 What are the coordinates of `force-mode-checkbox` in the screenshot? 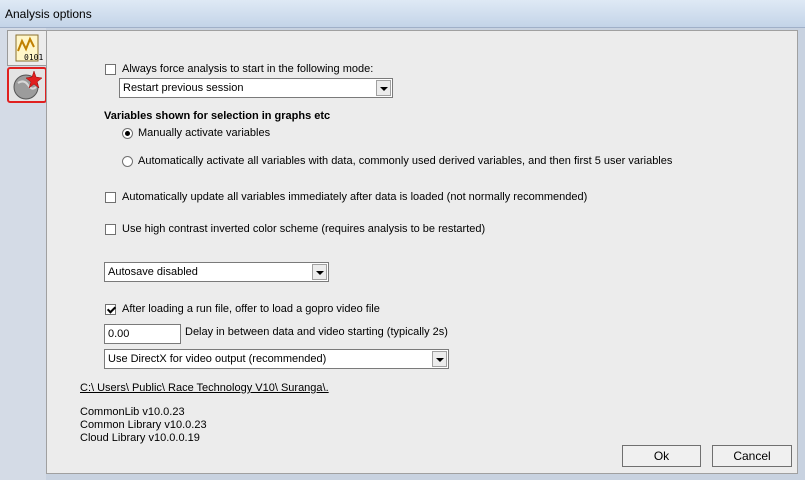 It's located at (110, 69).